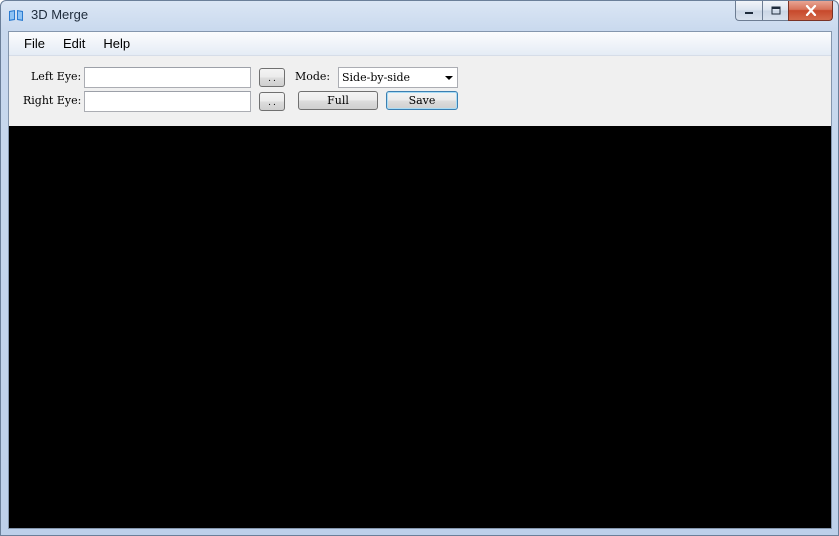 Image resolution: width=839 pixels, height=536 pixels. What do you see at coordinates (376, 77) in the screenshot?
I see `mode-select-value: Side-by-side` at bounding box center [376, 77].